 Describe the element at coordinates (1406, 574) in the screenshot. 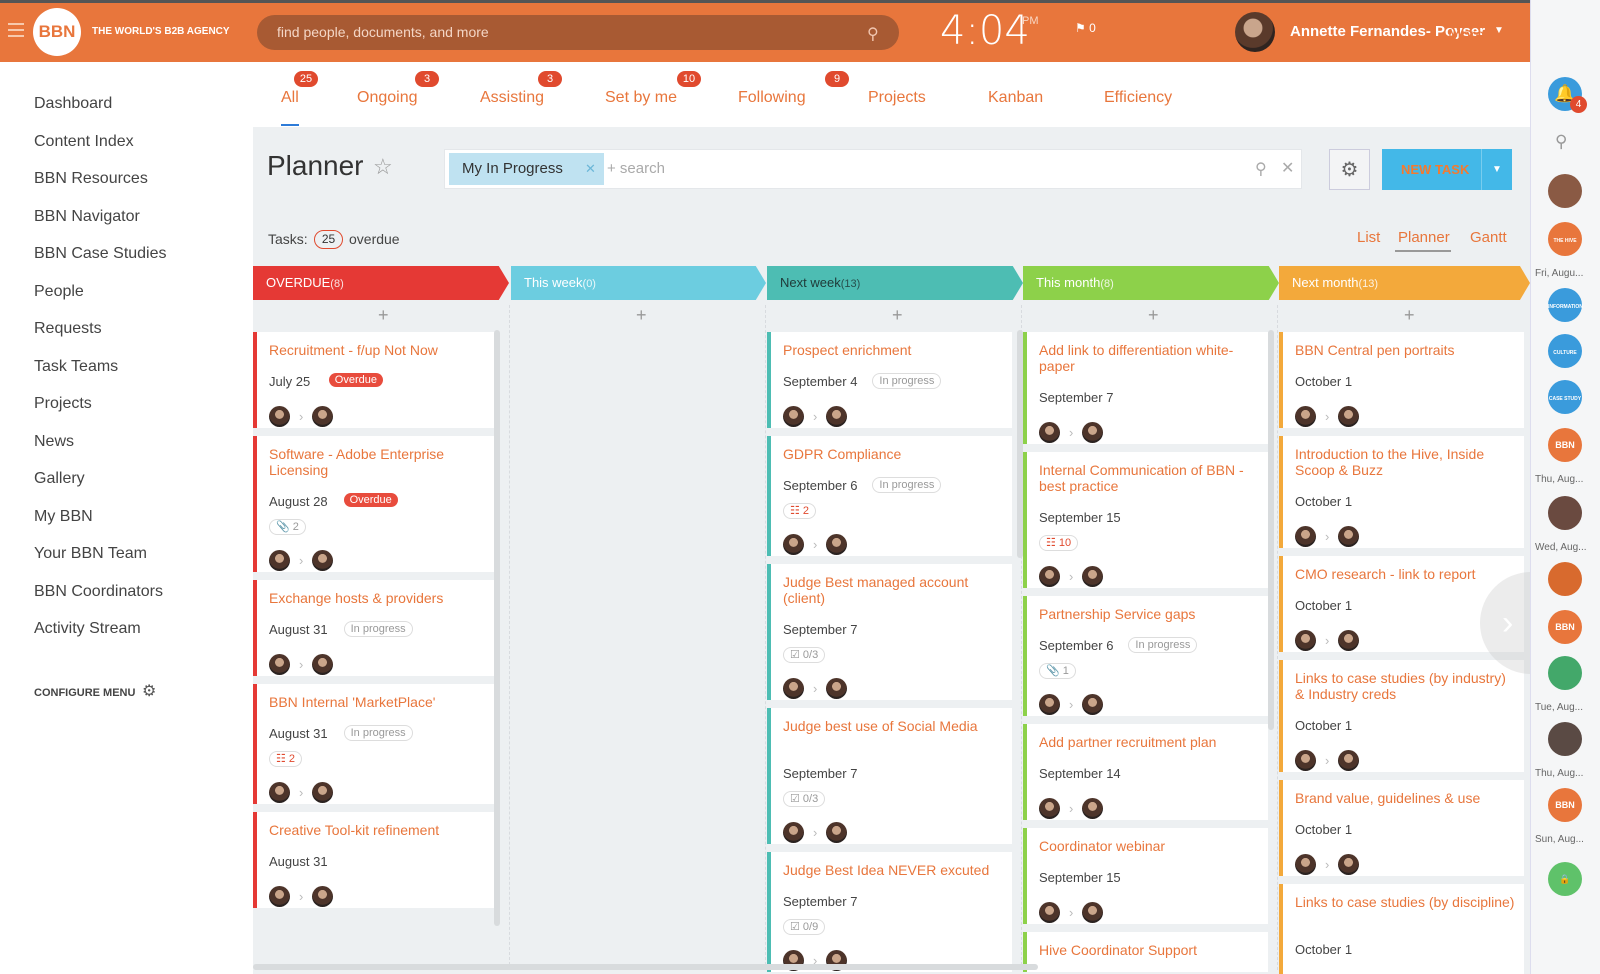

I see `task-title: CMO research - link to report` at that location.